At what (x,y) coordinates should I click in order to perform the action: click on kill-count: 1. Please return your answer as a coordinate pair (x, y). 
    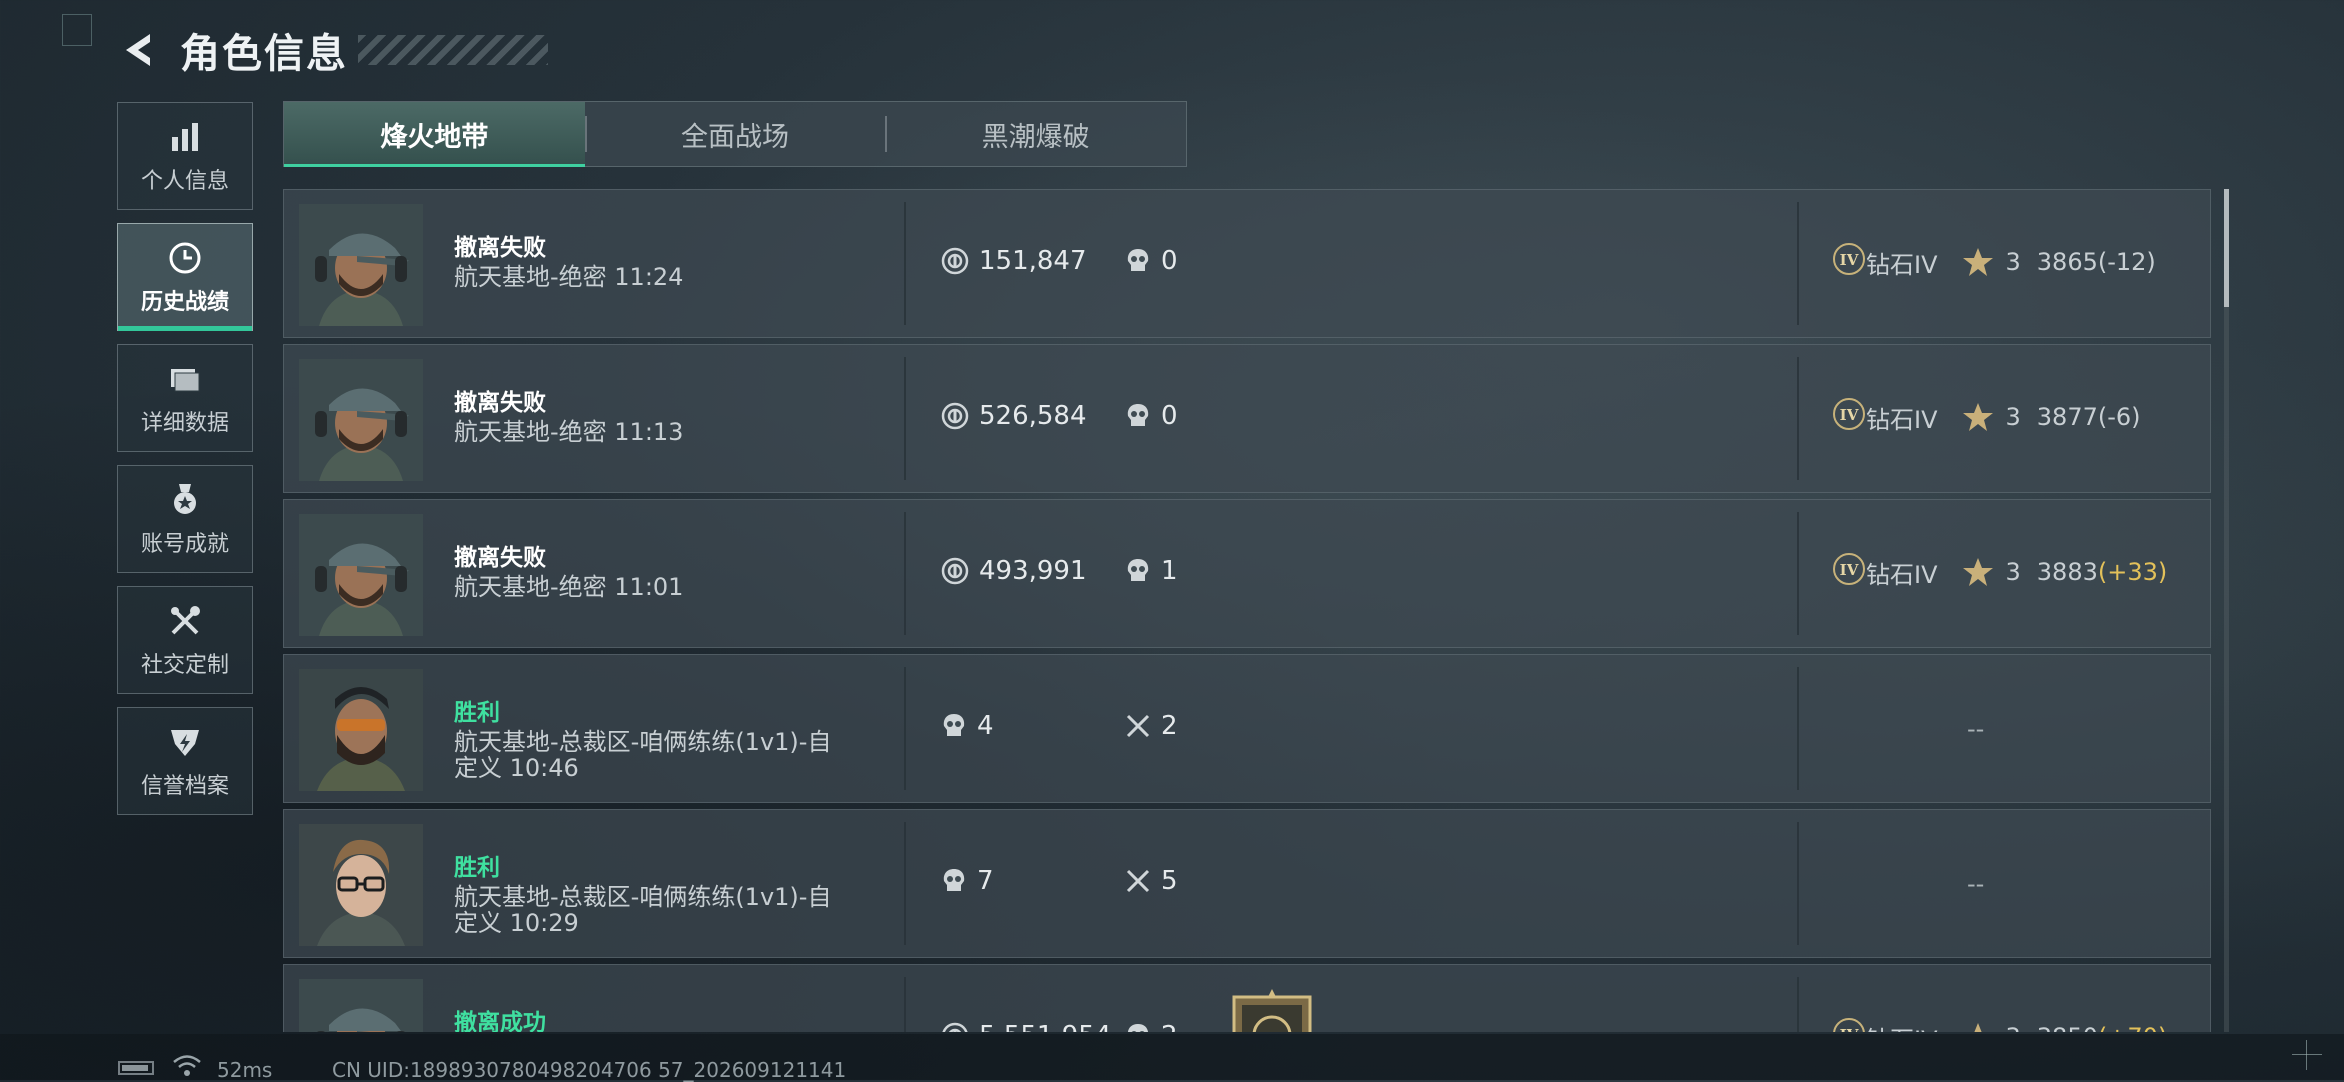
    Looking at the image, I should click on (1151, 571).